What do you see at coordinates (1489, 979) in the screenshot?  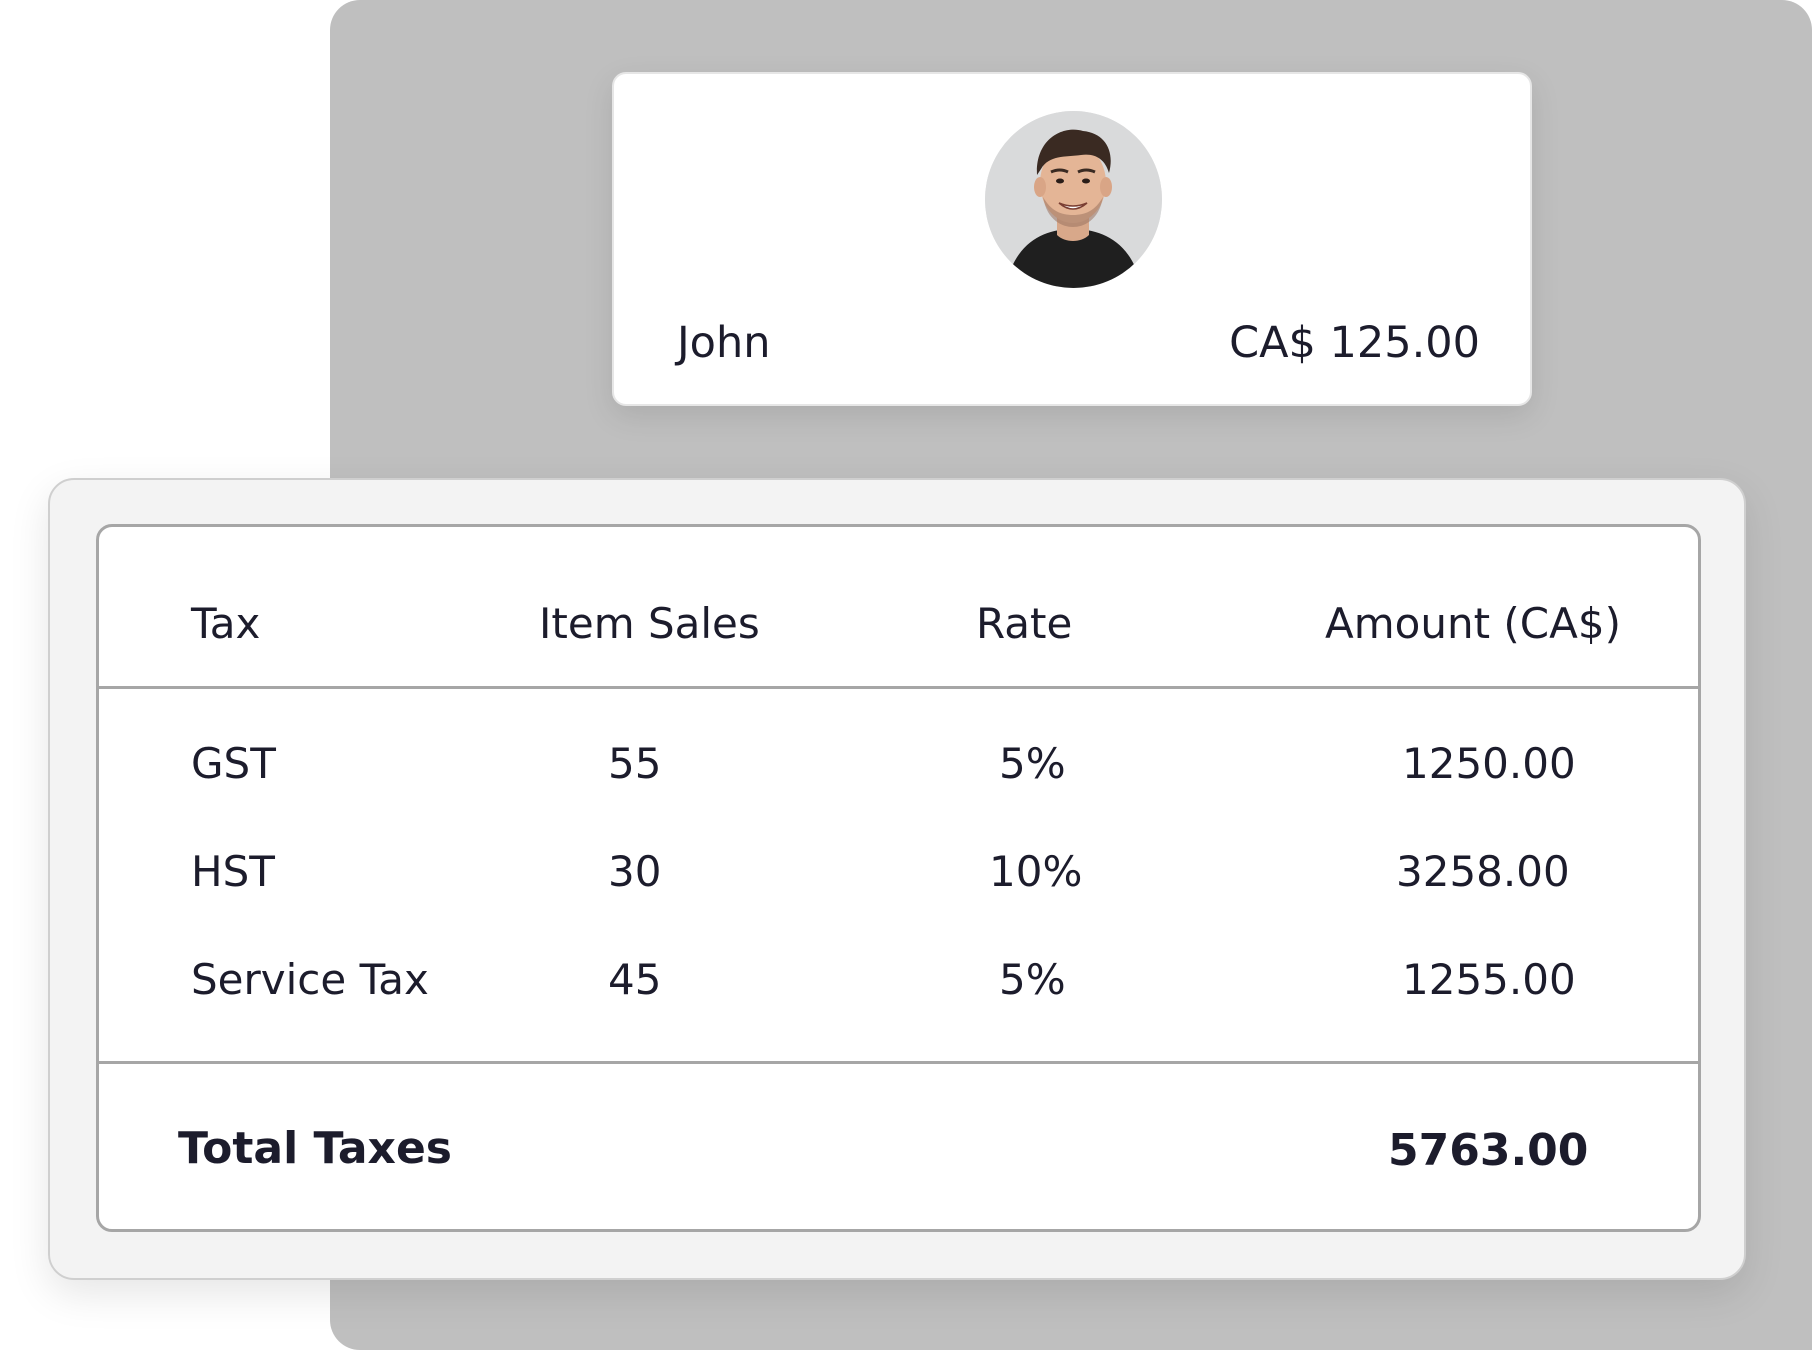 I see `row-amount: 1255.00` at bounding box center [1489, 979].